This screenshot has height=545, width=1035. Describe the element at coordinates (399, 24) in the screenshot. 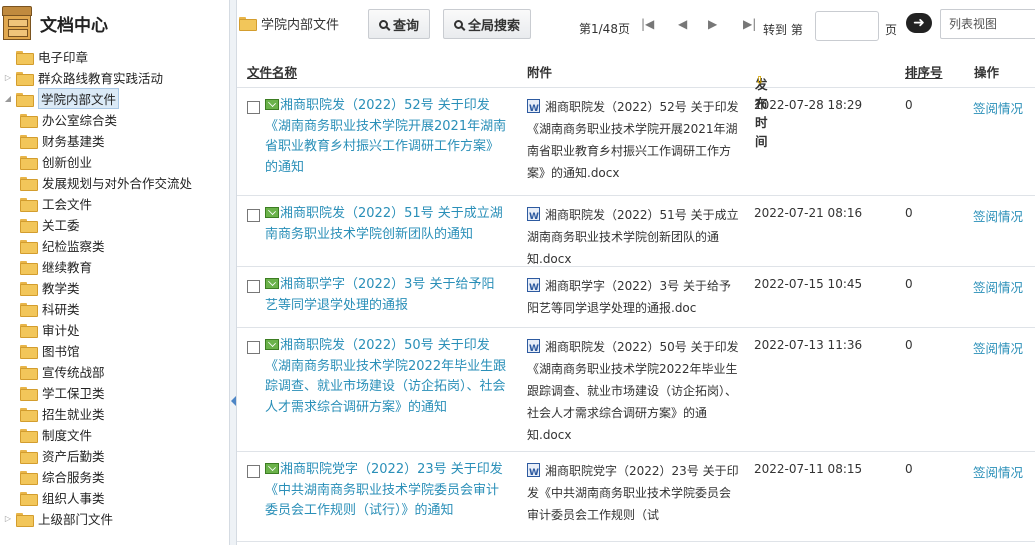

I see `query-button: 查询` at that location.